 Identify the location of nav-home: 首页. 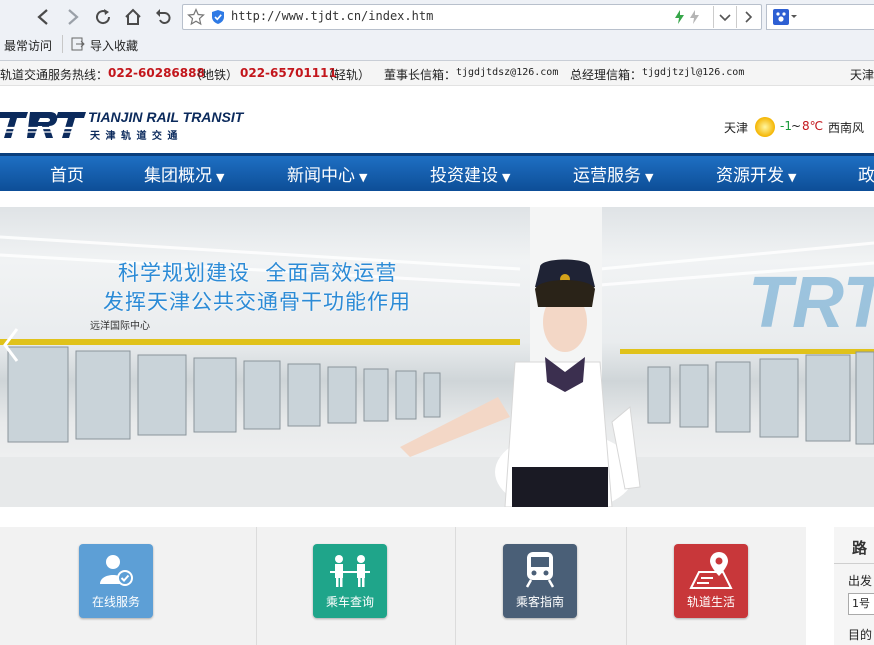
(67, 173).